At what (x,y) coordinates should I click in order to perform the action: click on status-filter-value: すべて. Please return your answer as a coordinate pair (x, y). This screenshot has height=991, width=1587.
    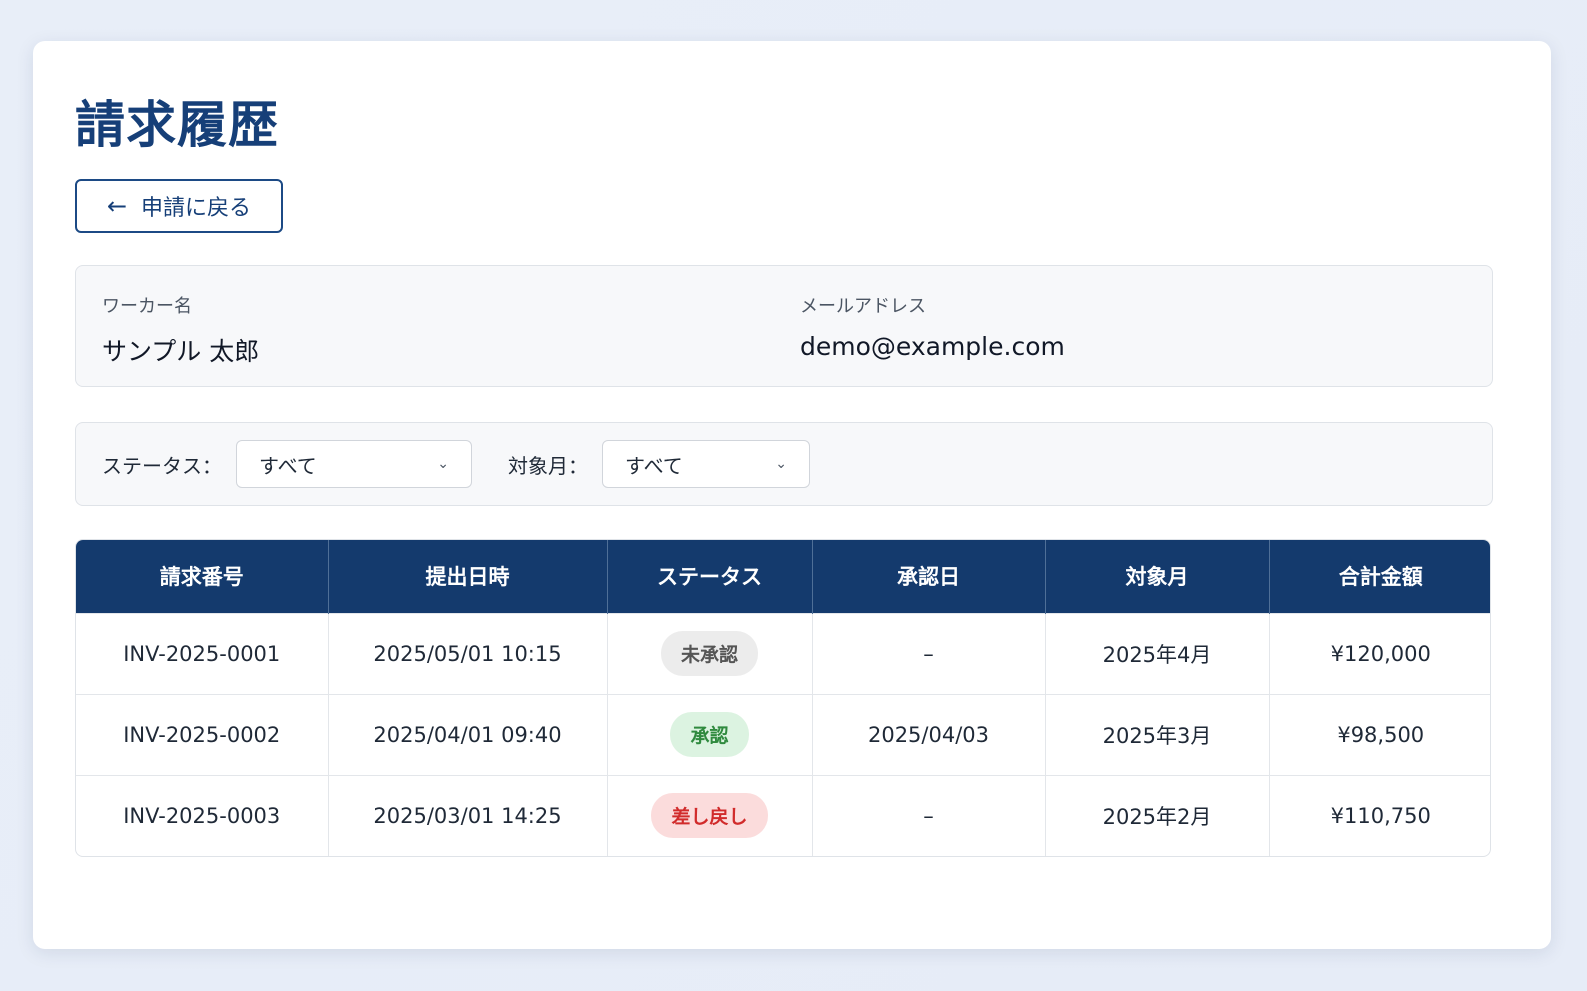
    Looking at the image, I should click on (288, 465).